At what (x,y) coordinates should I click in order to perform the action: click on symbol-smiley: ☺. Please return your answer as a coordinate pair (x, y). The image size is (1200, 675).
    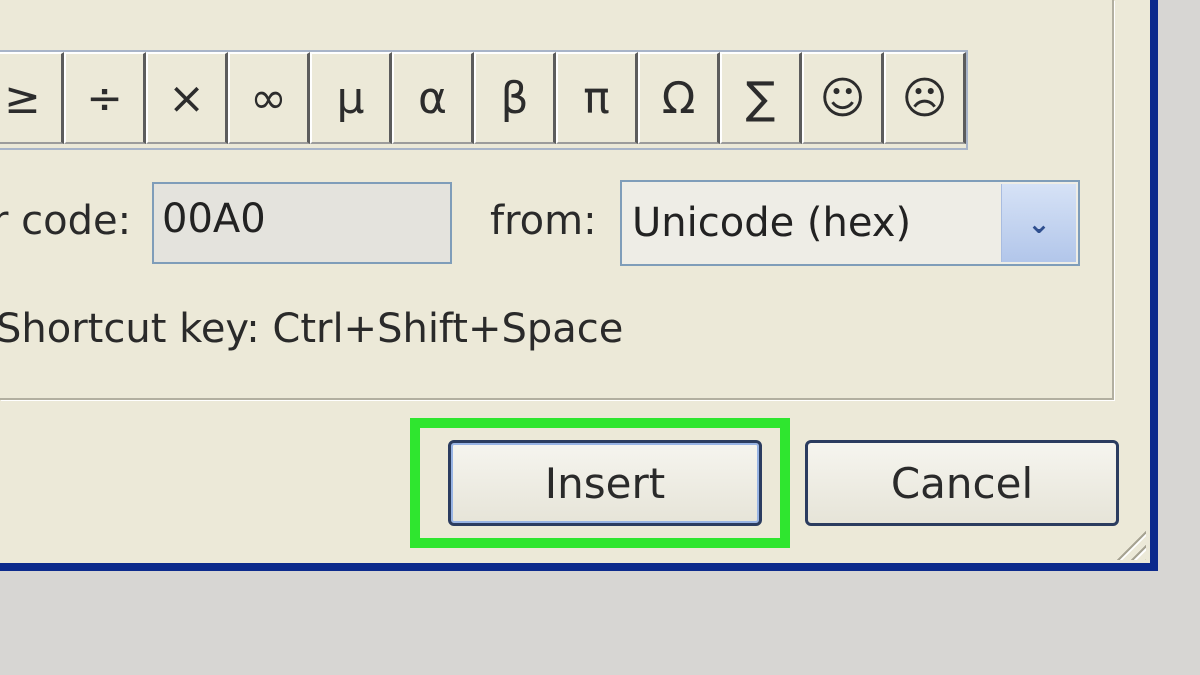
    Looking at the image, I should click on (843, 98).